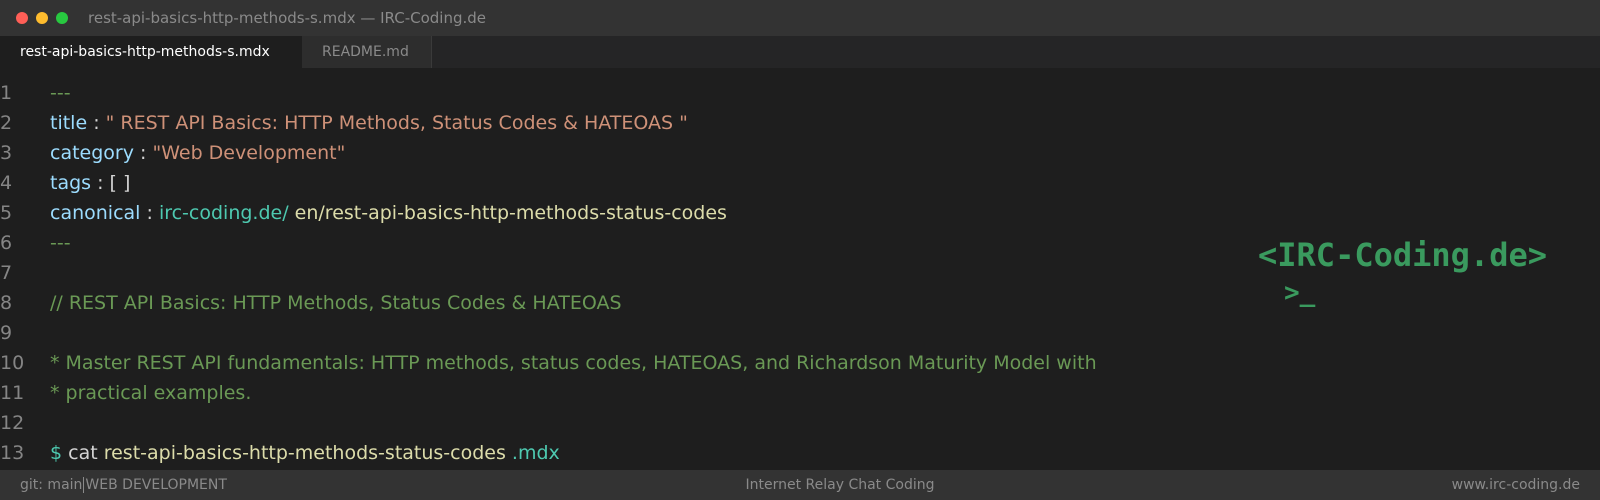 The width and height of the screenshot is (1600, 500). I want to click on line-number: 9, so click(6, 333).